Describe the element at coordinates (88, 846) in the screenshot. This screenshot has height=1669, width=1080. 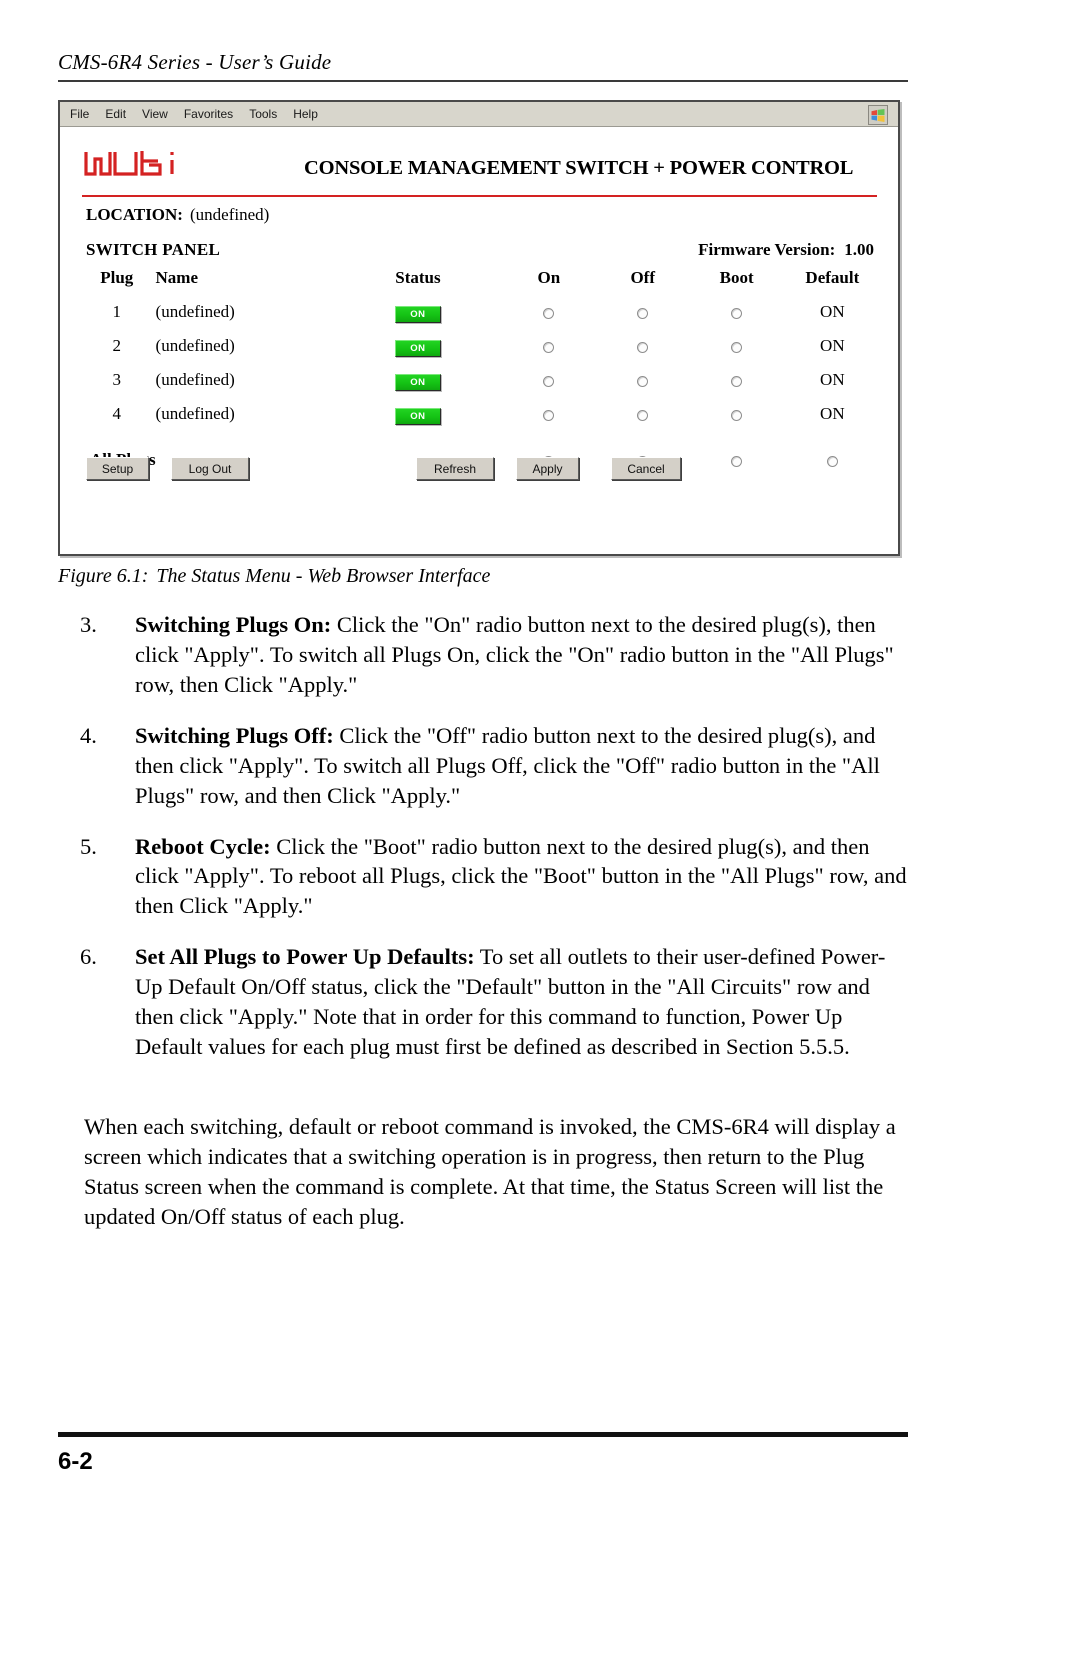
I see `step-number: 5.` at that location.